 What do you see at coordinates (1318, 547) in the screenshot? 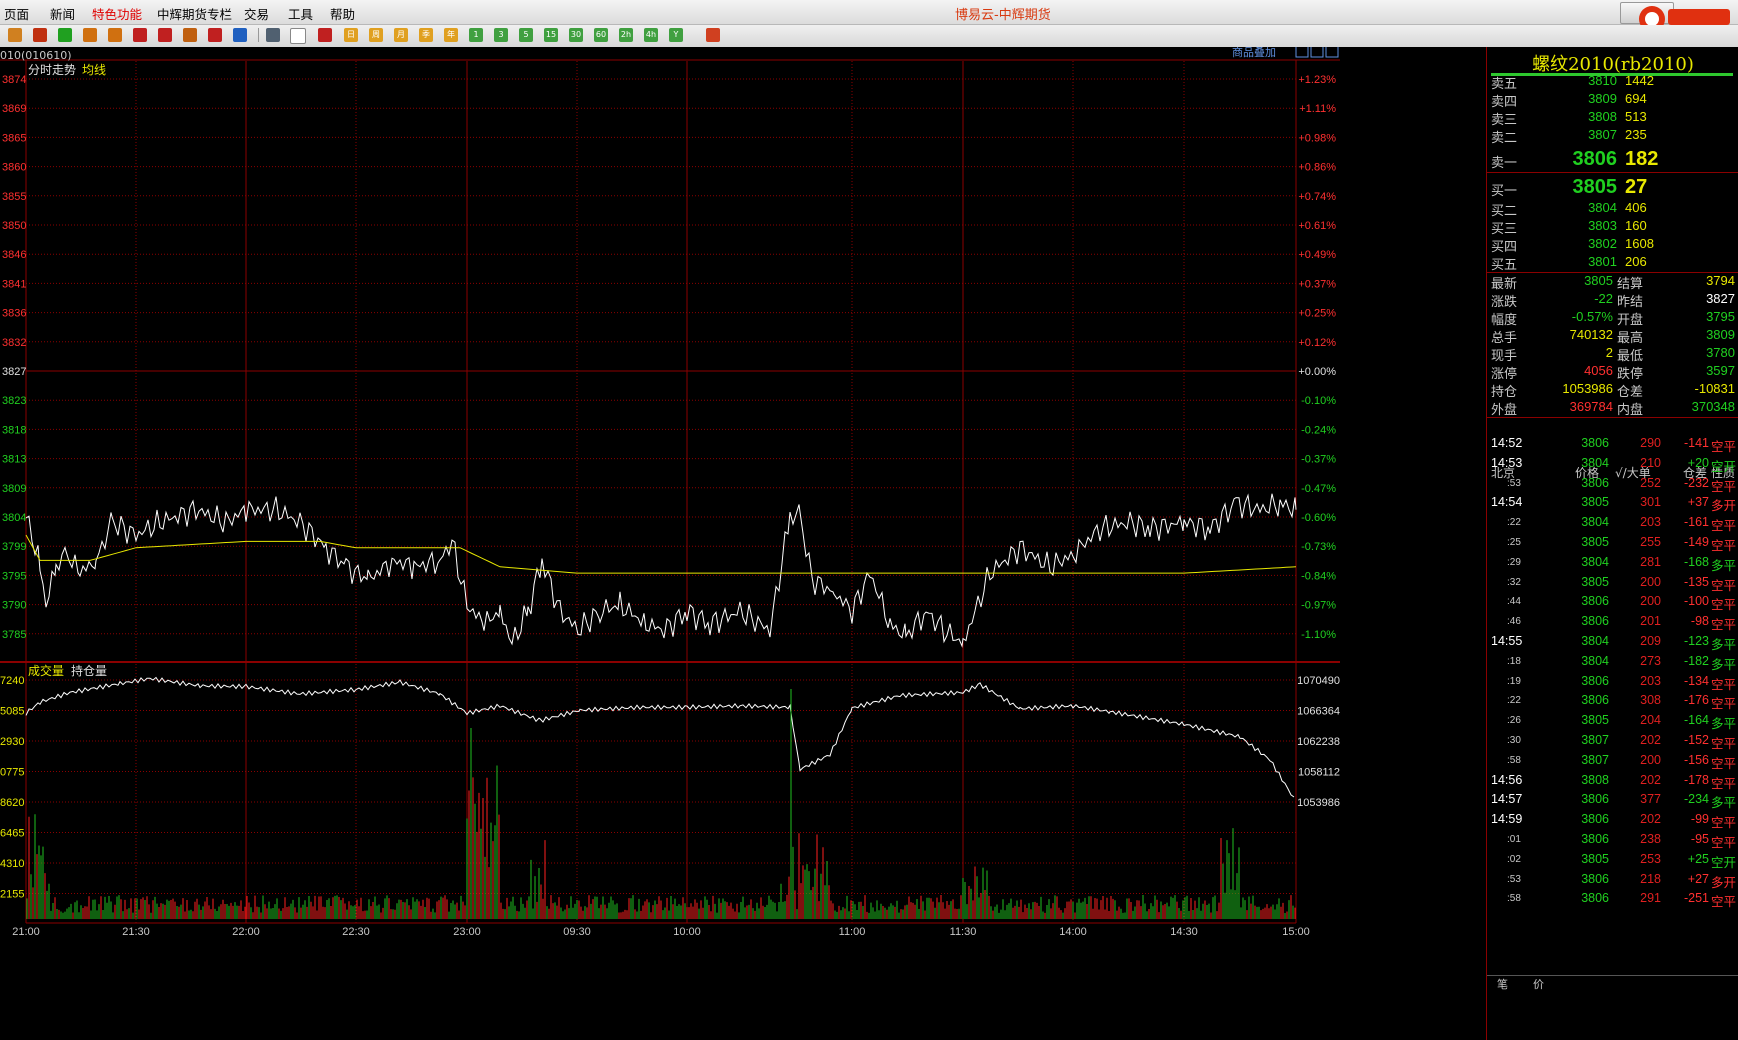
I see `pct-tick-label: -0.73%` at bounding box center [1318, 547].